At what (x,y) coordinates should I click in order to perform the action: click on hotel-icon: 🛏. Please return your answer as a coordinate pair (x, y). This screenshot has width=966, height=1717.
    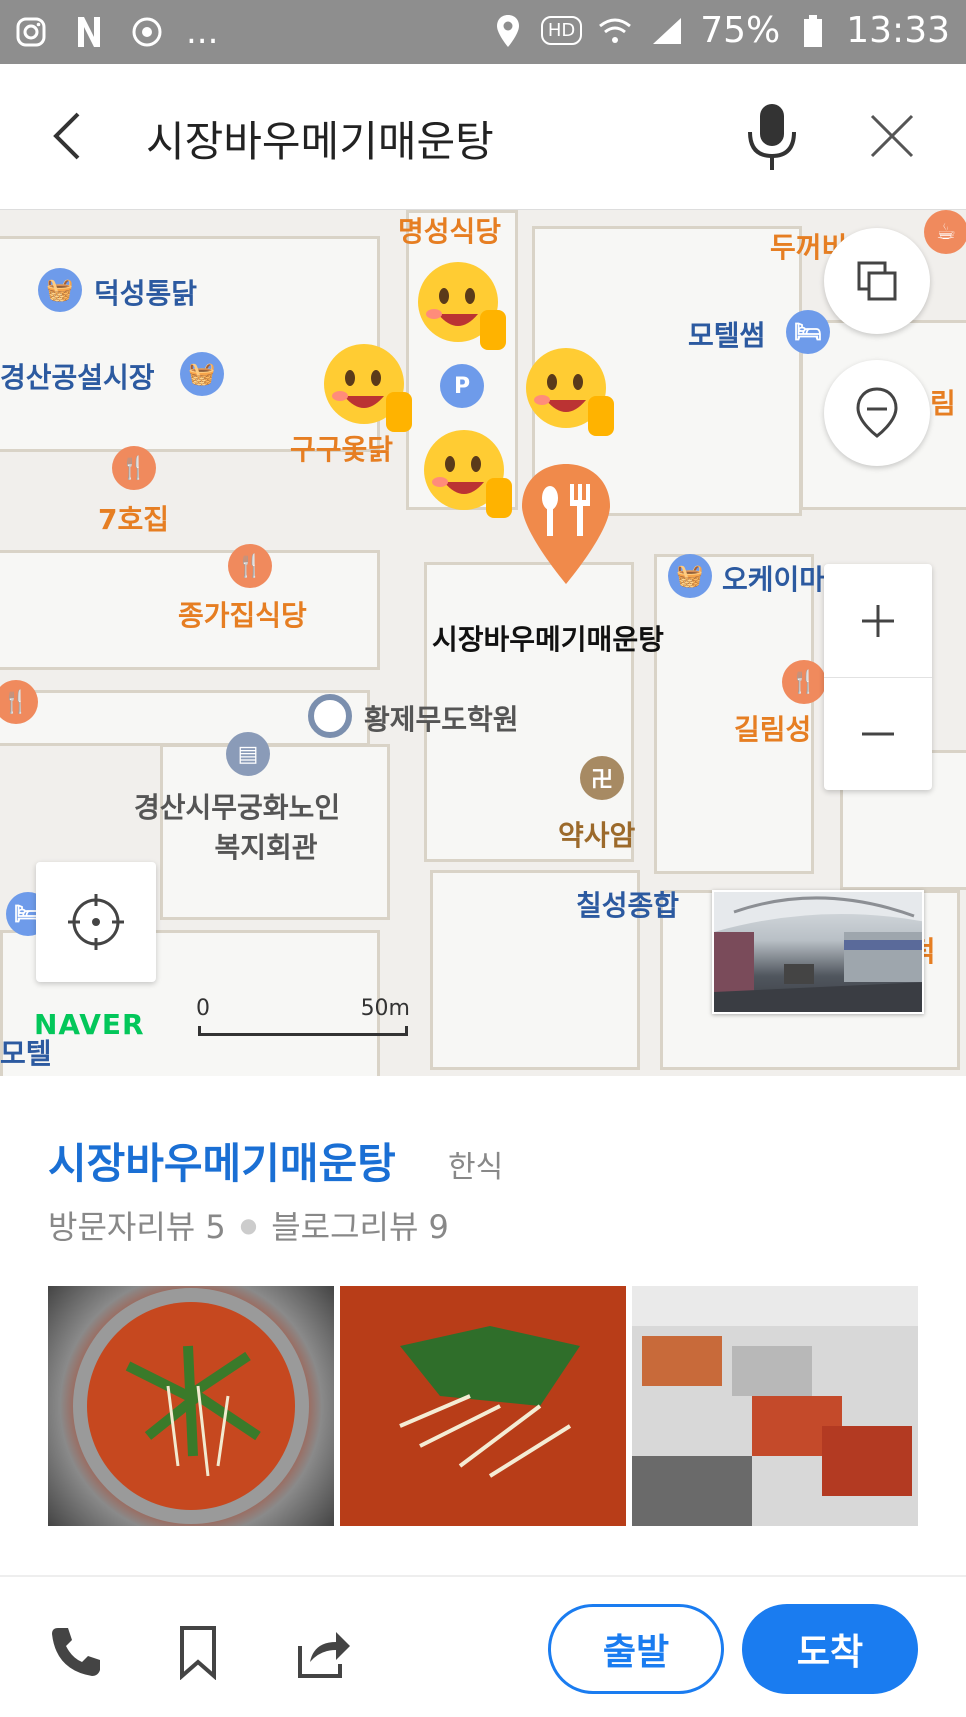
    Looking at the image, I should click on (808, 332).